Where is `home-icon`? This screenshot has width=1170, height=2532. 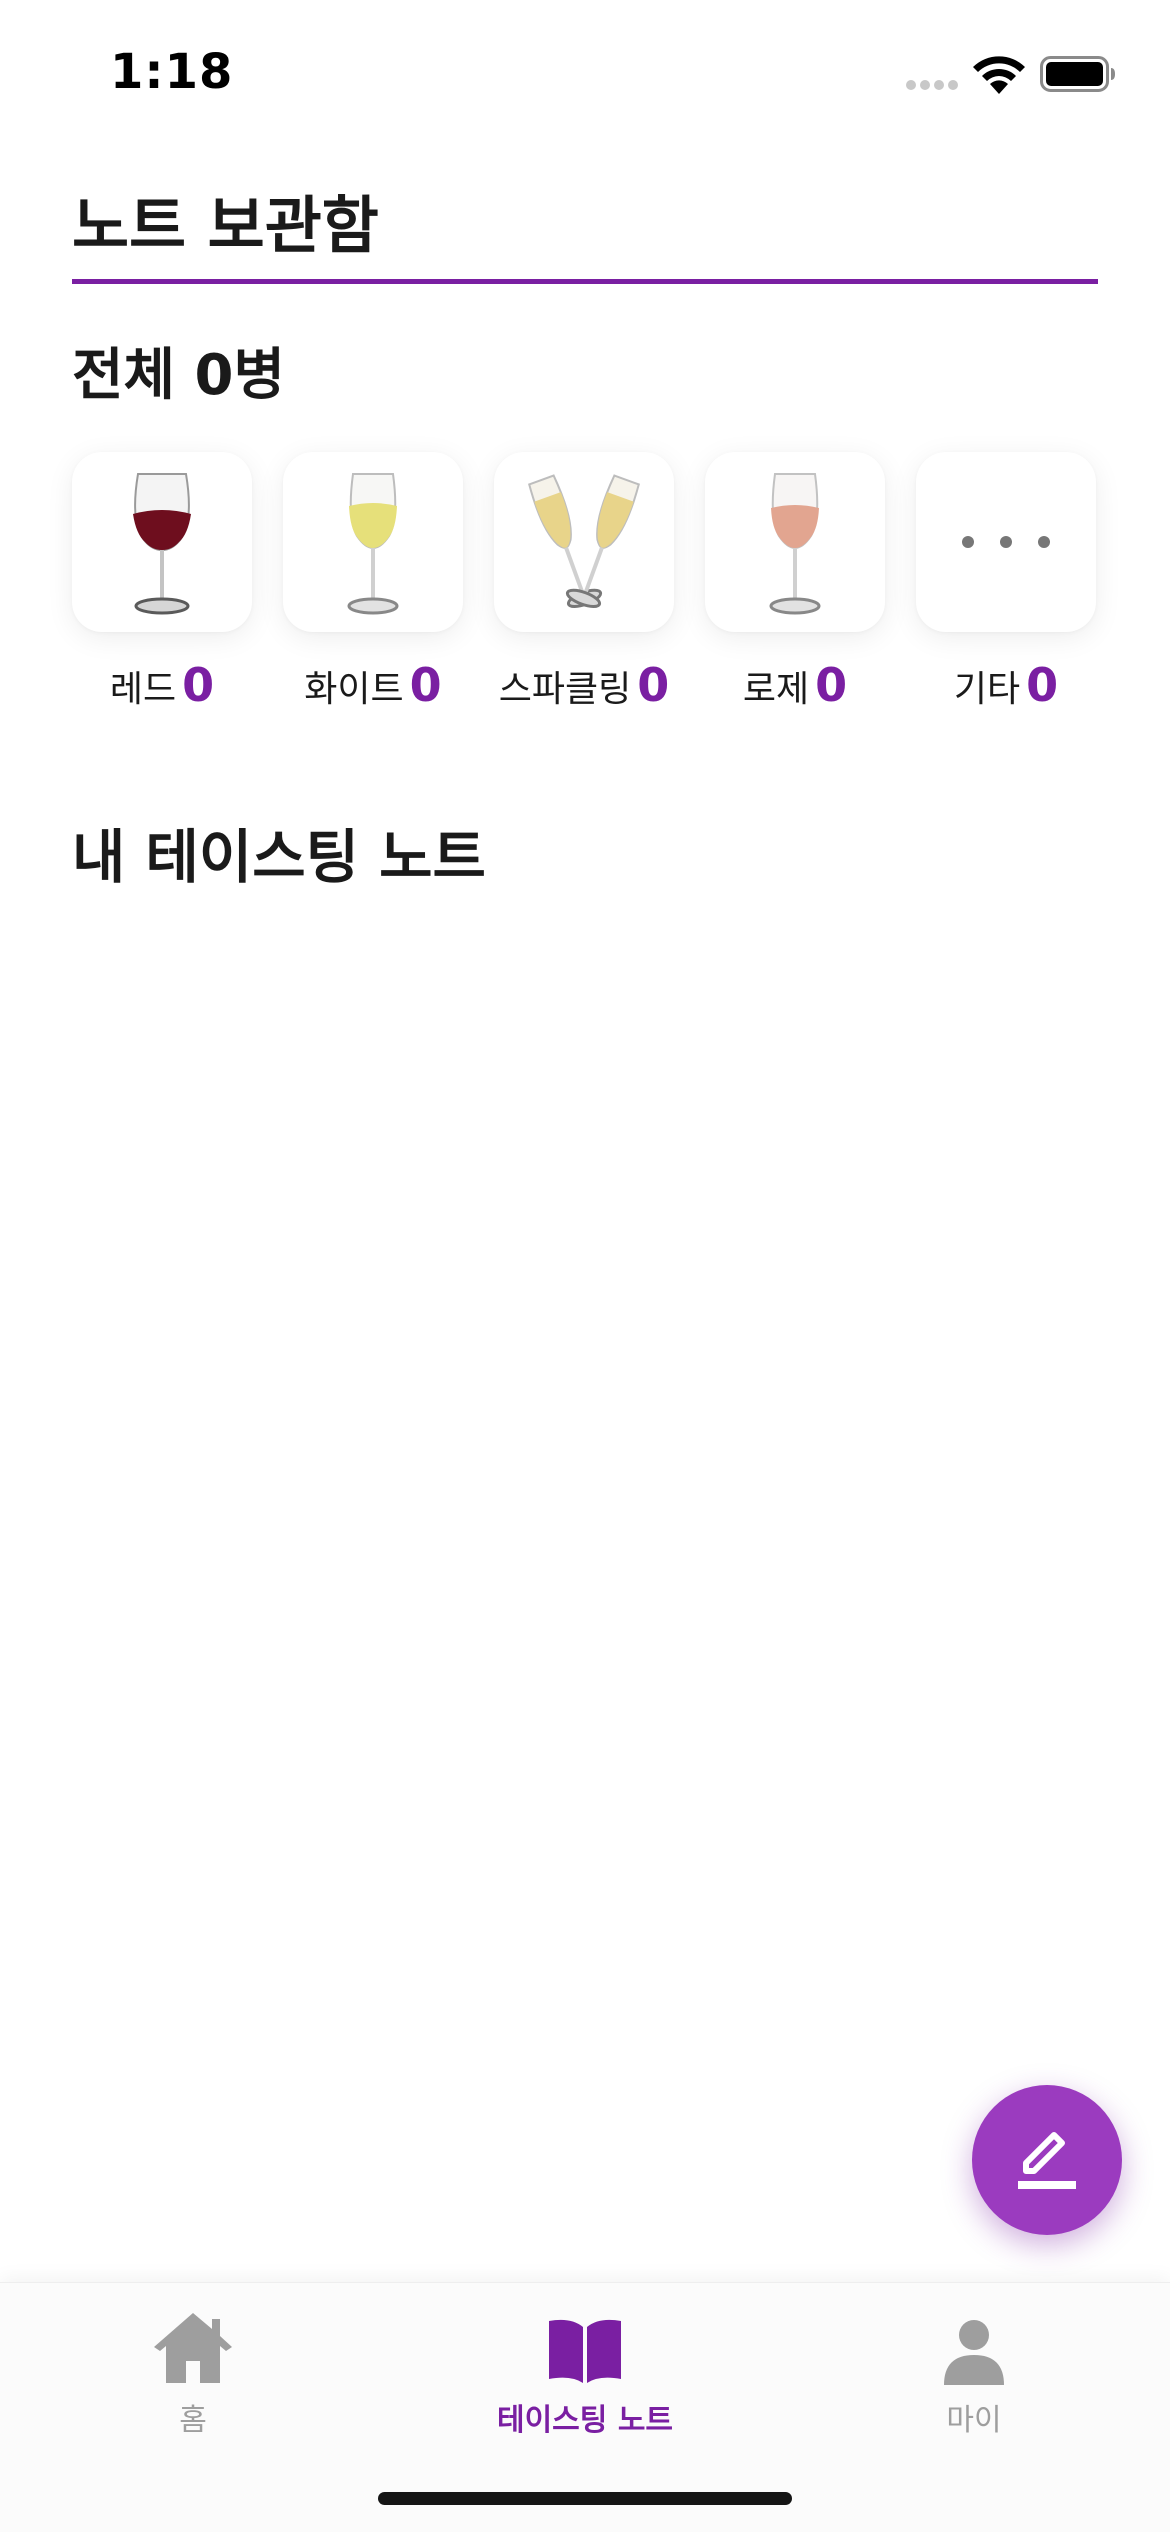
home-icon is located at coordinates (193, 2348).